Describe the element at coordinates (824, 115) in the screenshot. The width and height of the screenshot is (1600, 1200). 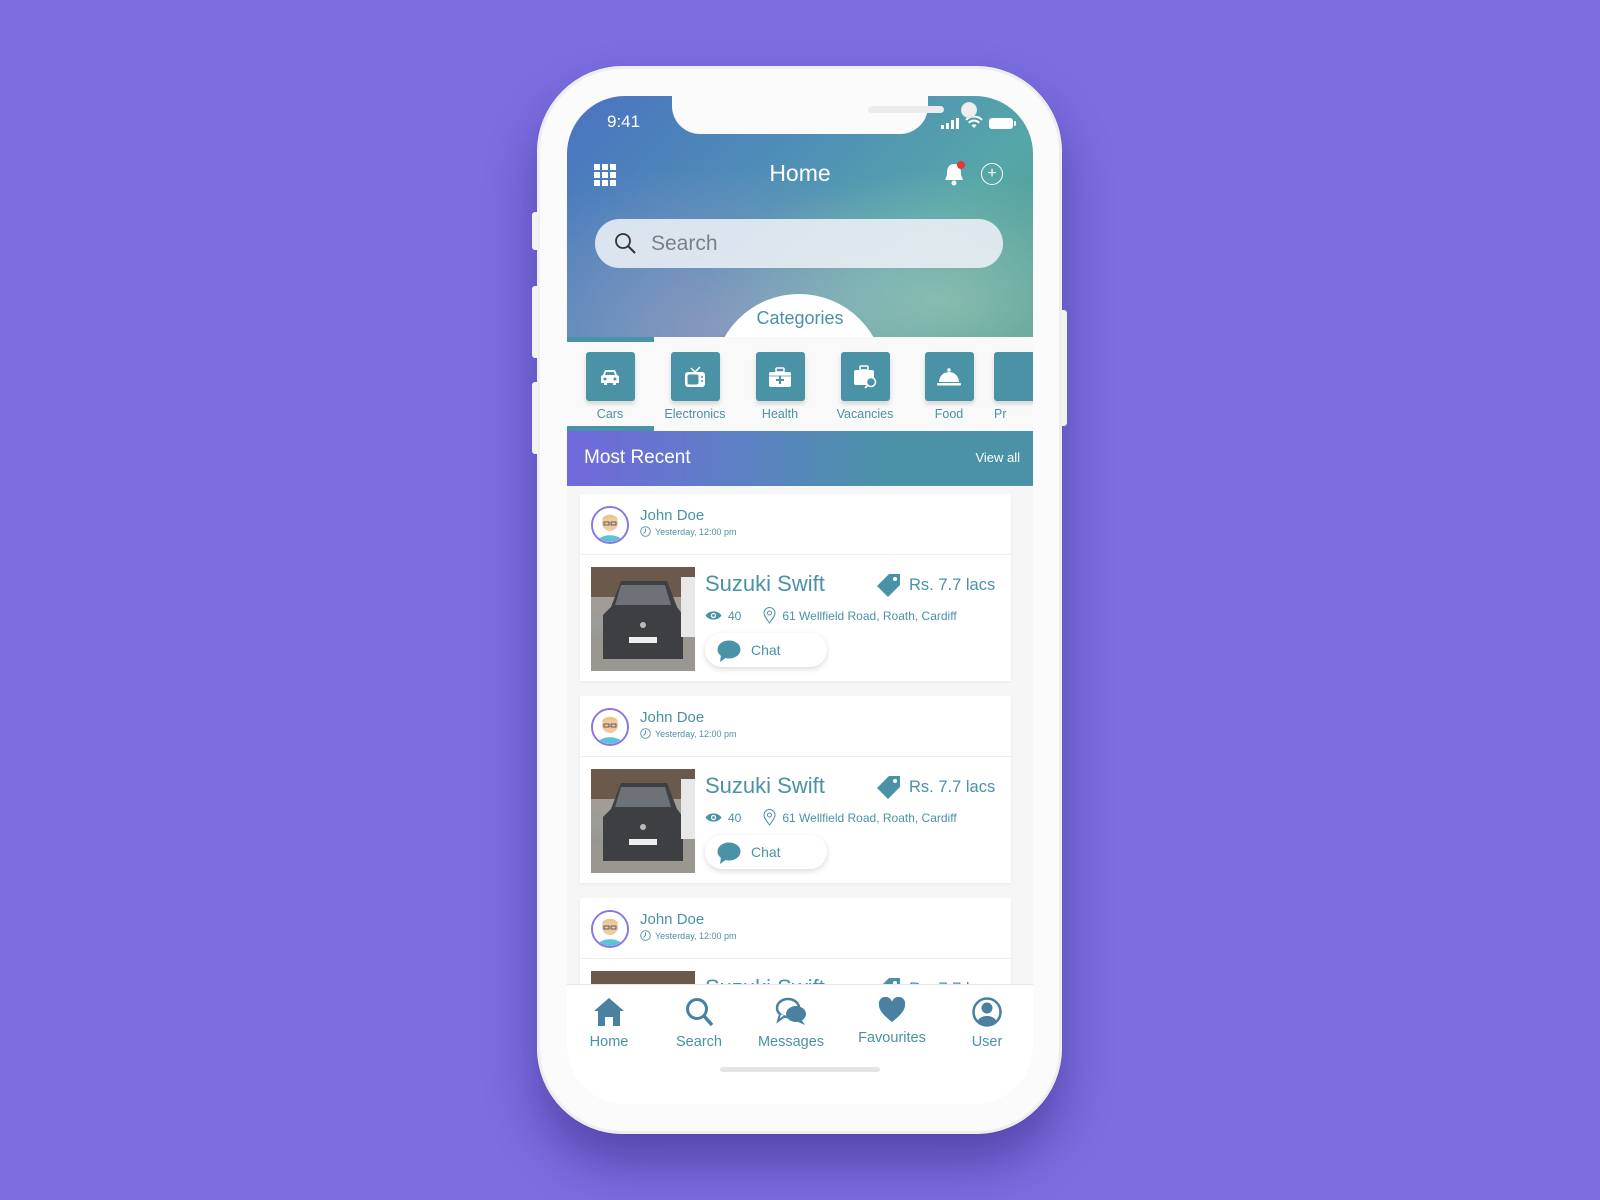
I see `notch` at that location.